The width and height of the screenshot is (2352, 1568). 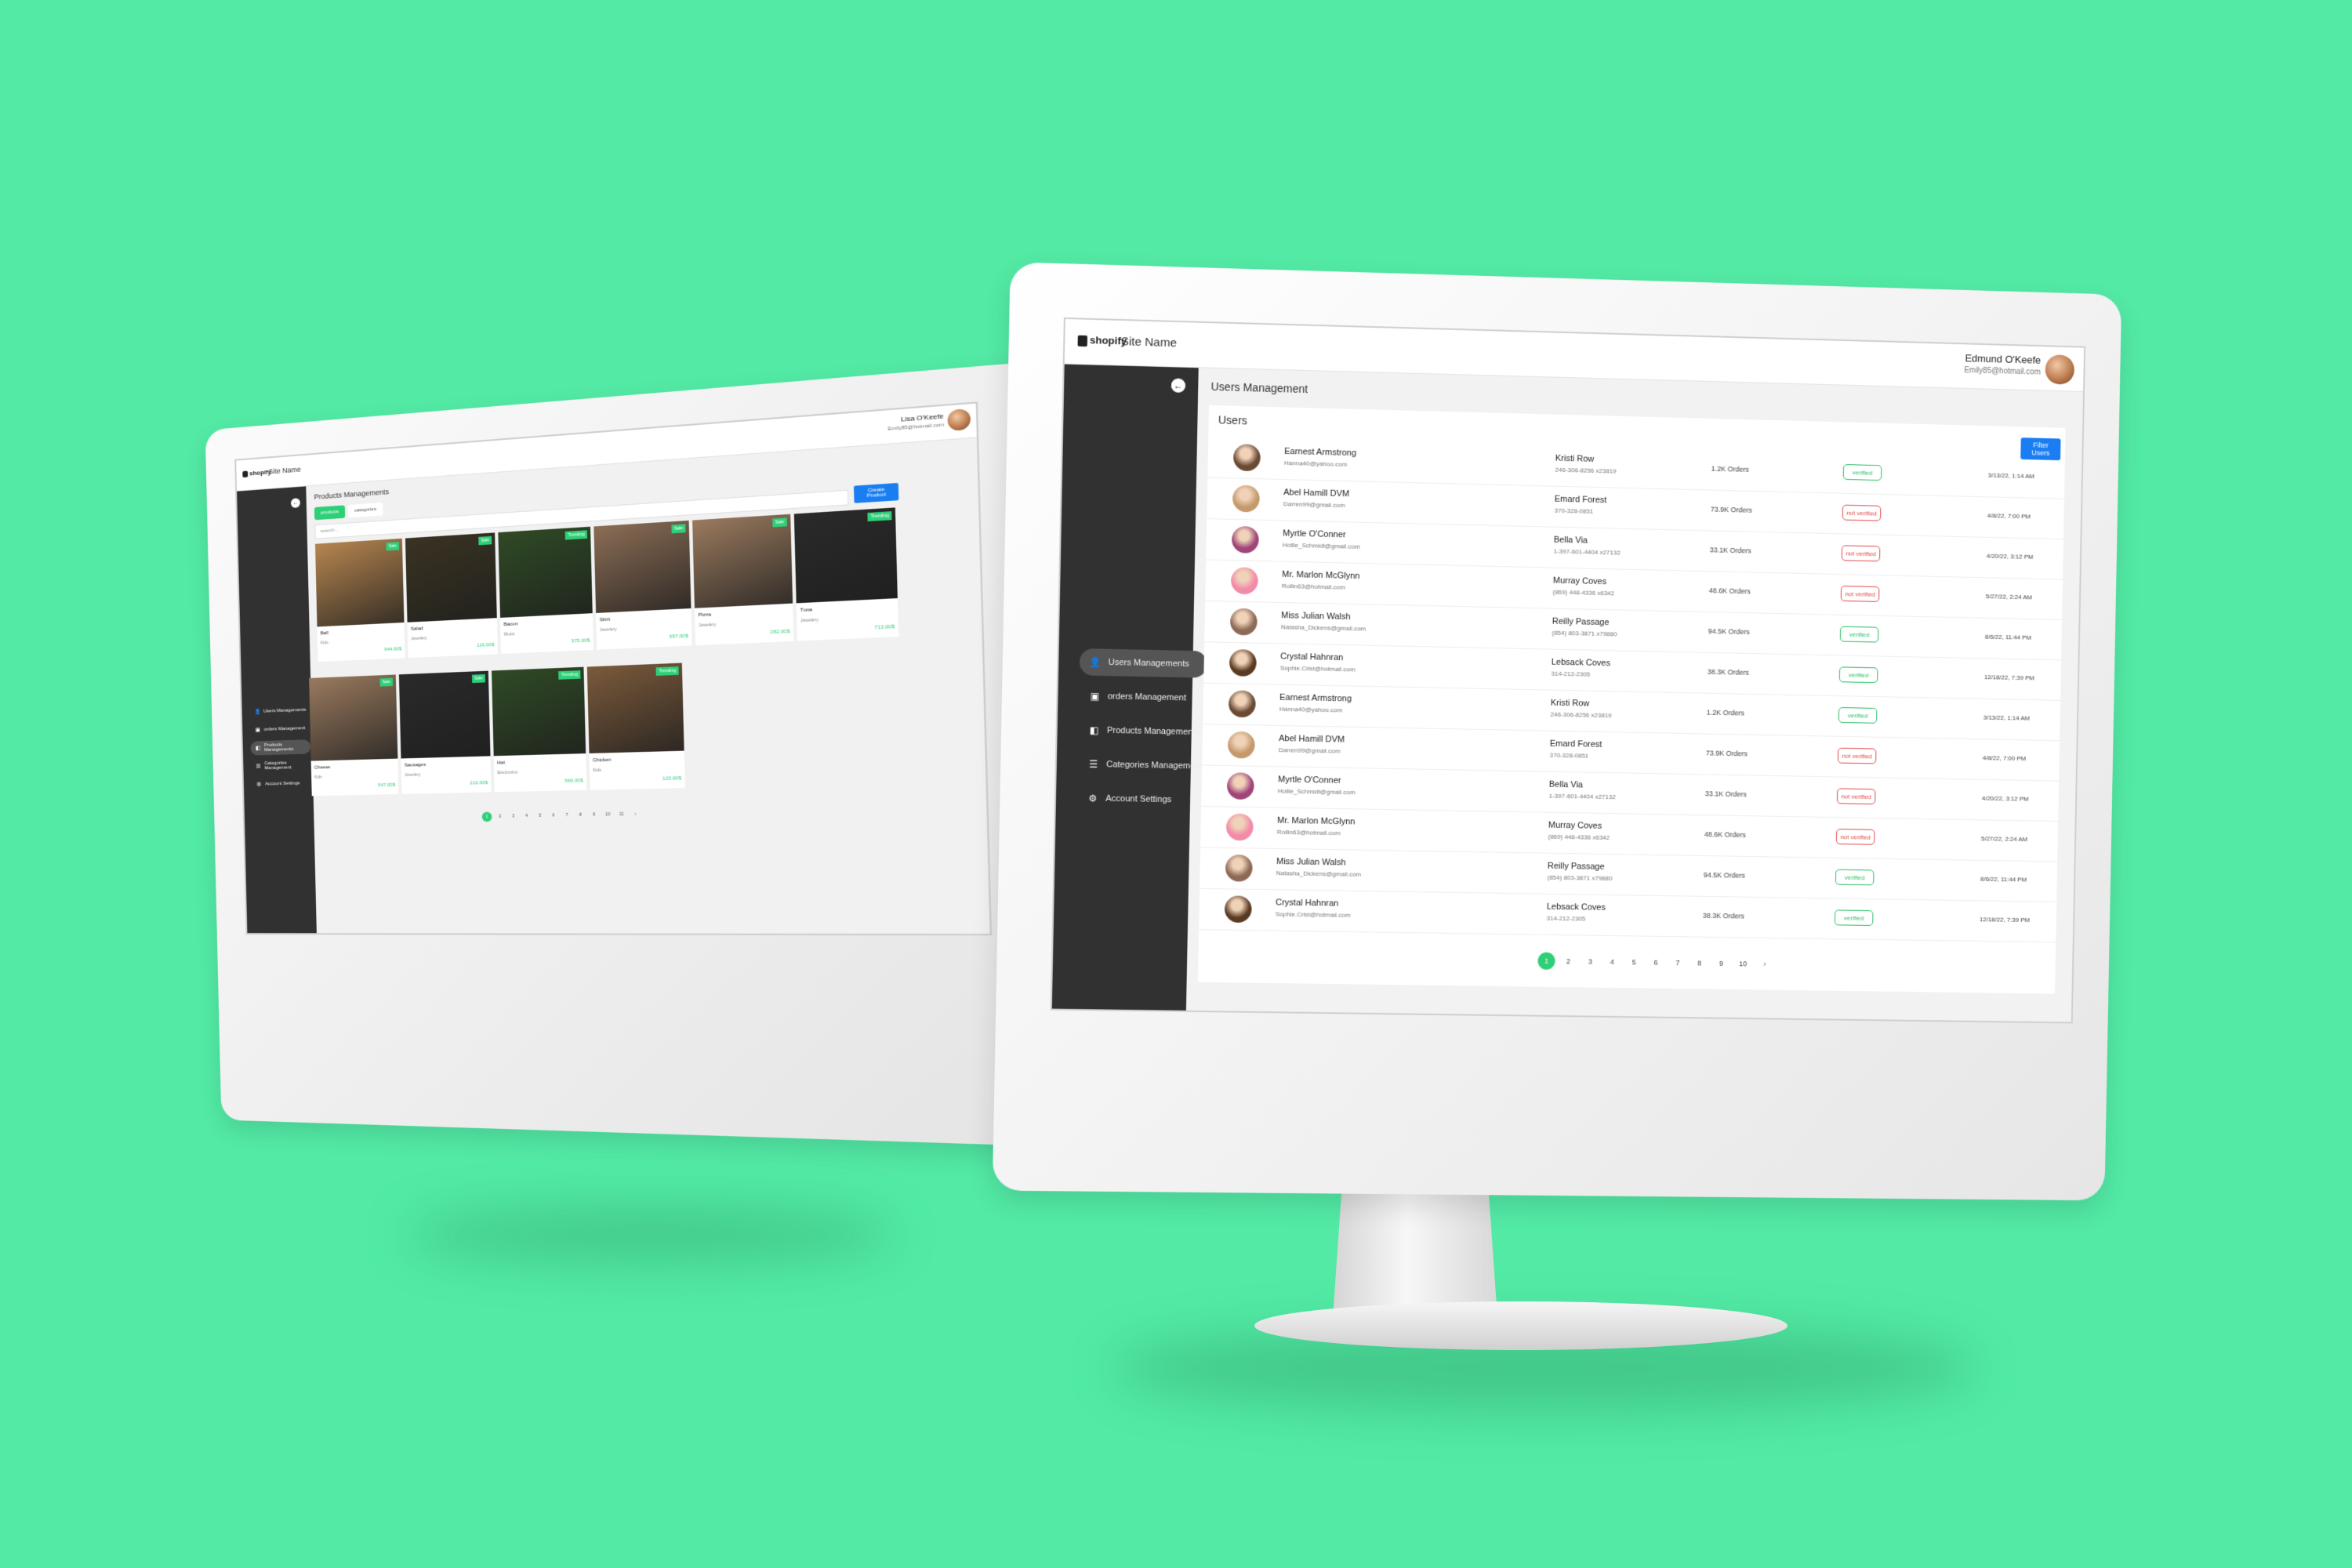 I want to click on product-price: 375.00$, so click(x=580, y=641).